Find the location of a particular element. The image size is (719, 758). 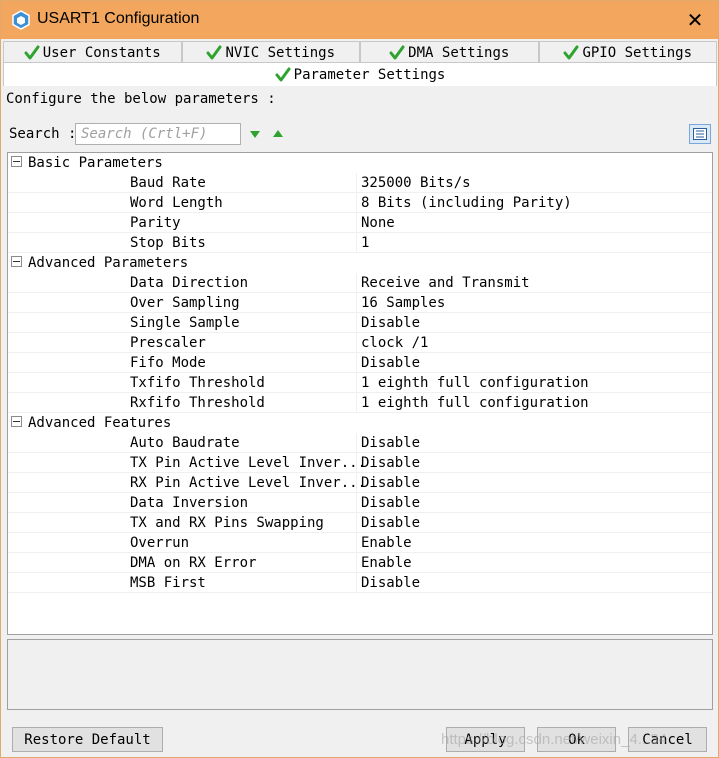

param-row: Word Length 8 Bits (including Parity) is located at coordinates (360, 203).